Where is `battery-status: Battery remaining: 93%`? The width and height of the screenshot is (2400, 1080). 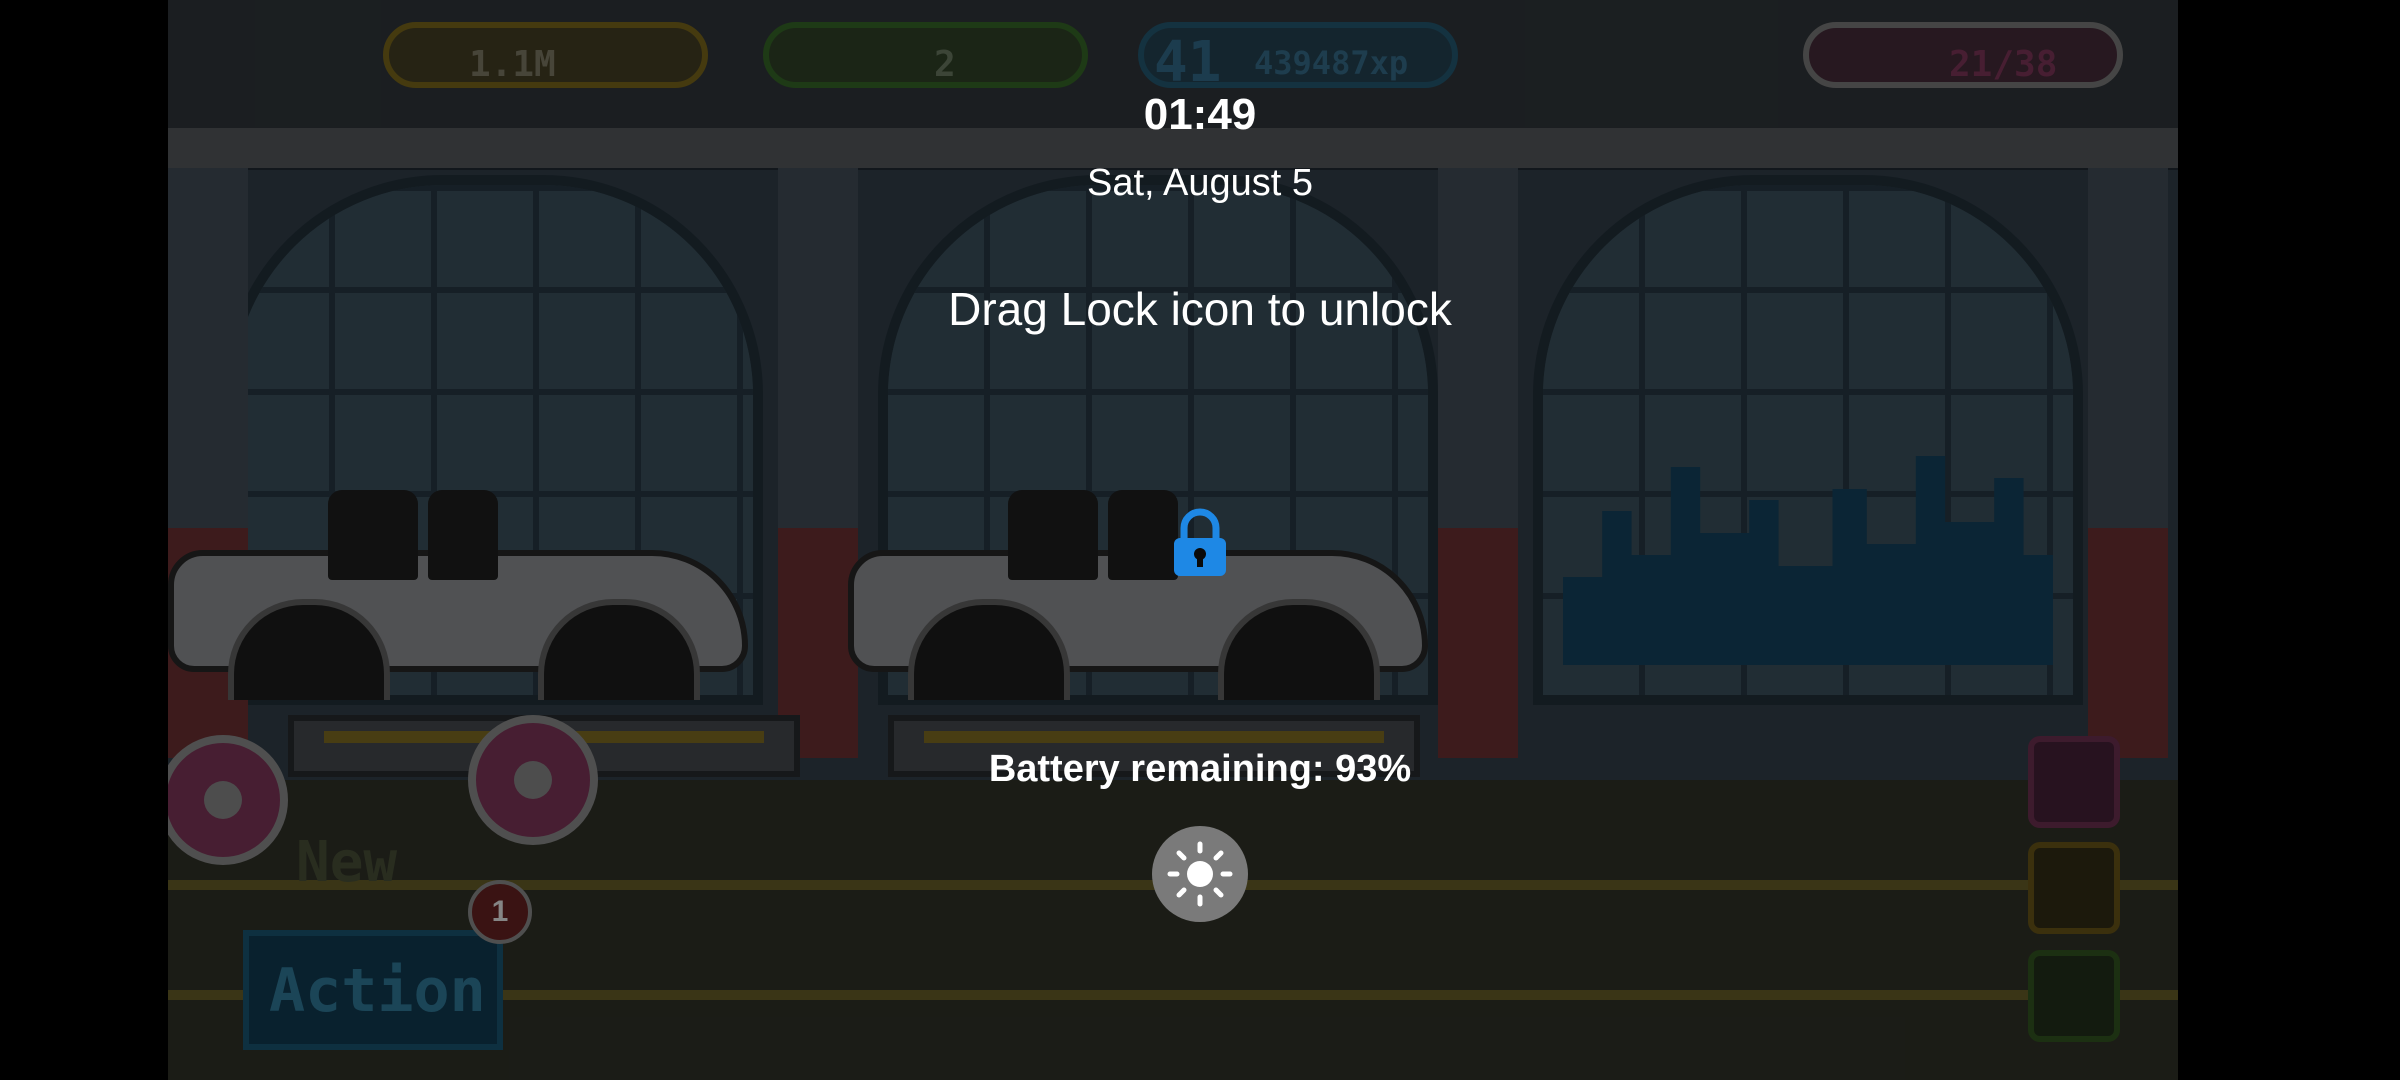 battery-status: Battery remaining: 93% is located at coordinates (1200, 769).